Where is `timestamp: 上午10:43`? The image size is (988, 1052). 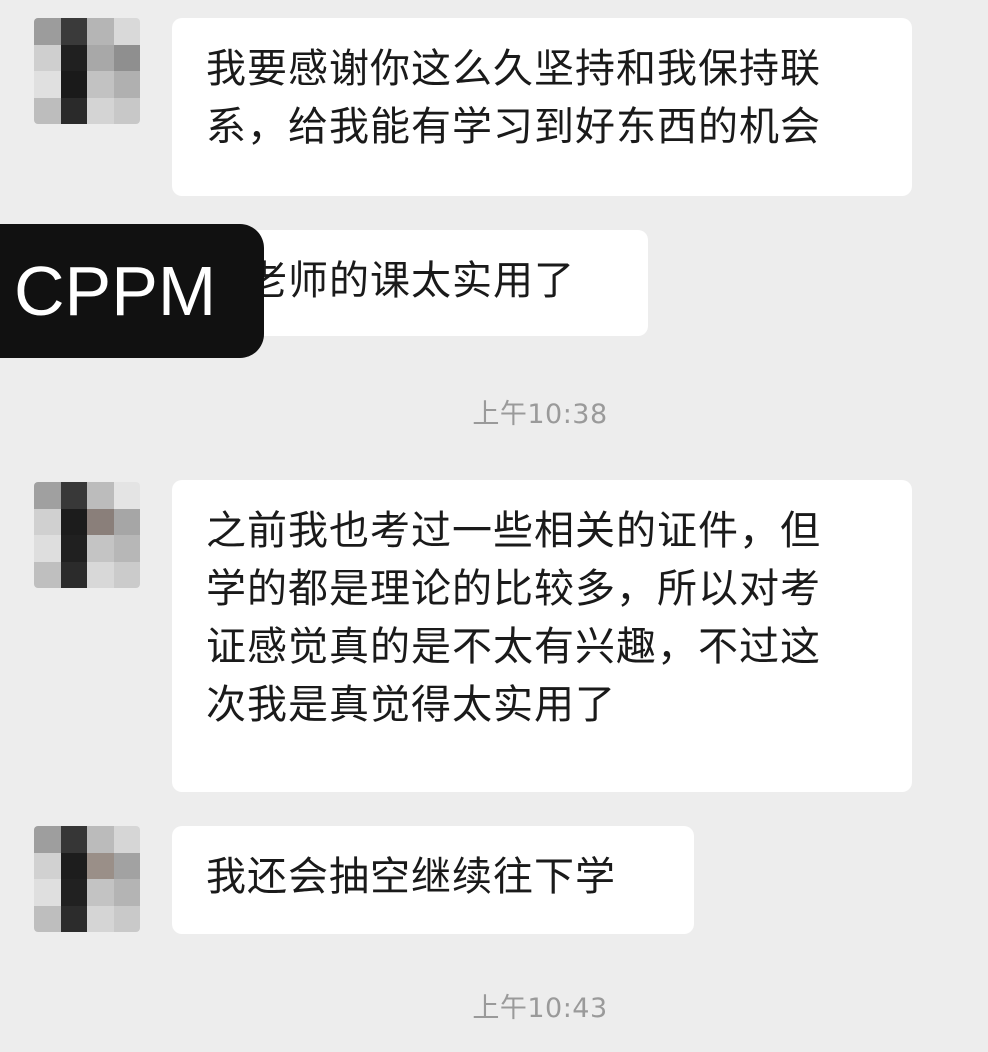
timestamp: 上午10:43 is located at coordinates (540, 1008).